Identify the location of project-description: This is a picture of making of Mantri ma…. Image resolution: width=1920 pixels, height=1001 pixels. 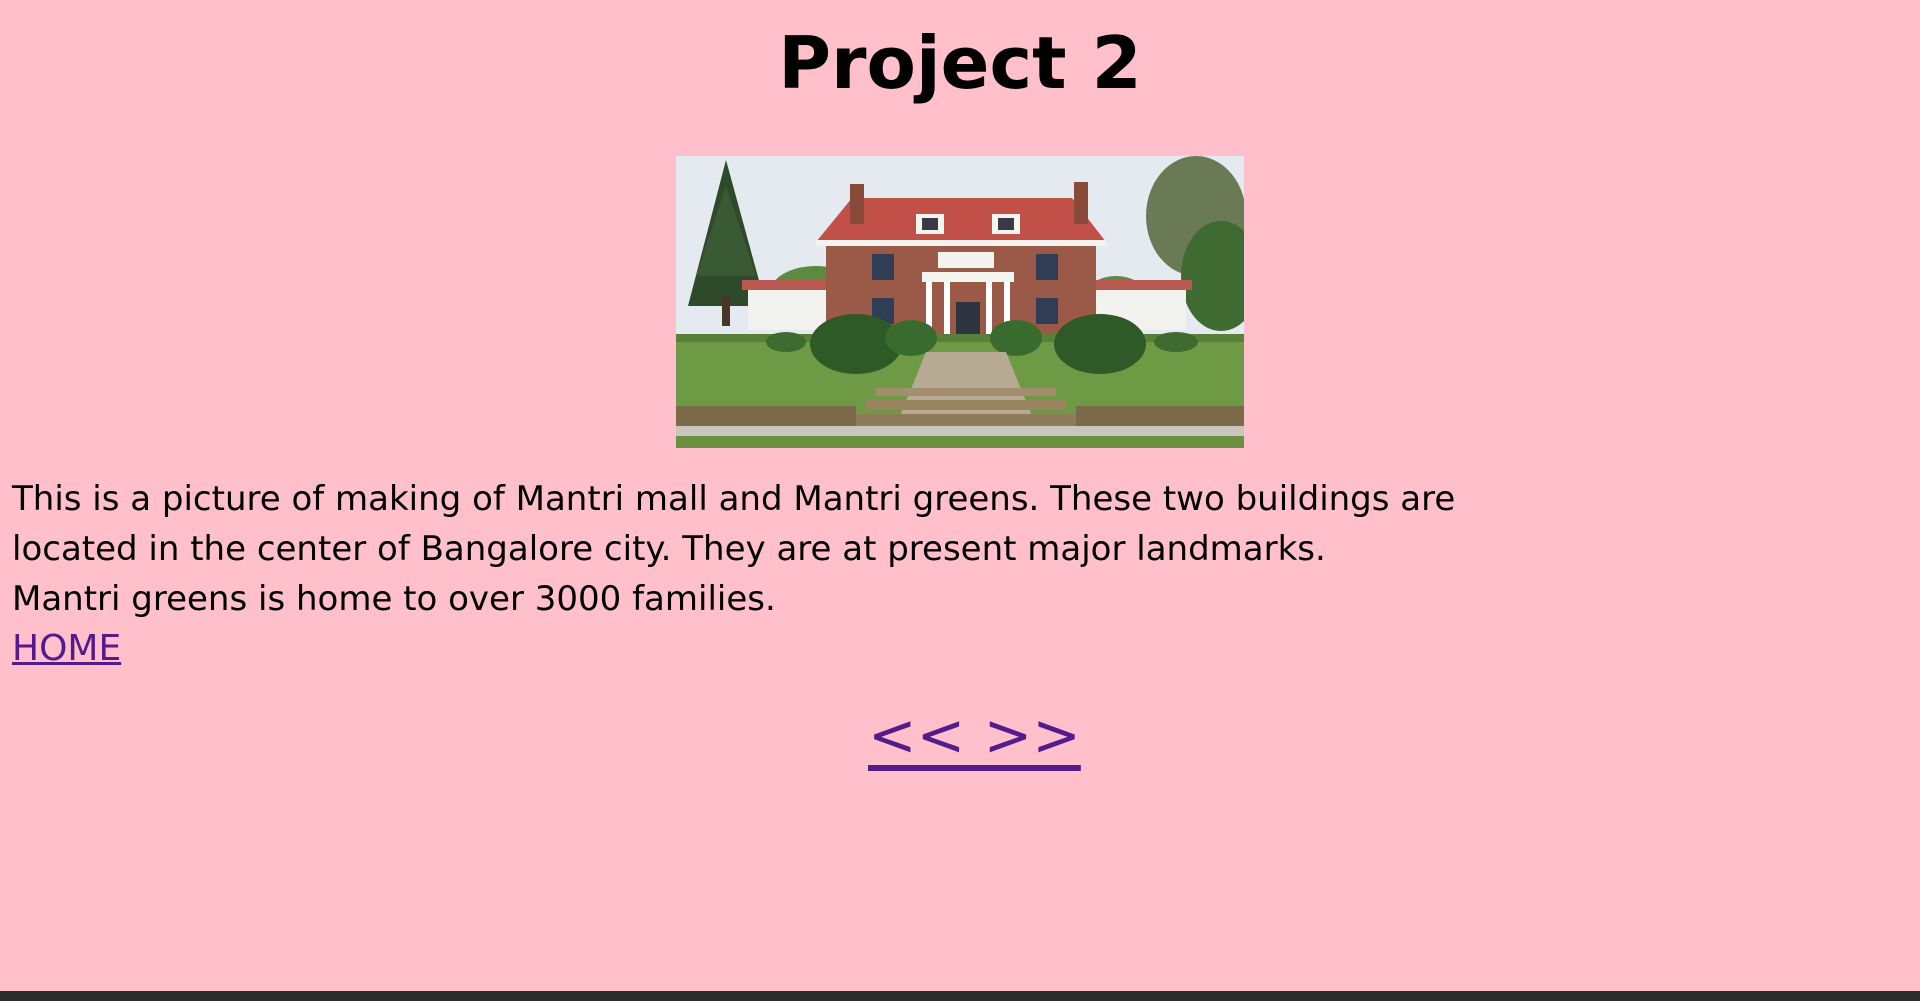
(762, 549).